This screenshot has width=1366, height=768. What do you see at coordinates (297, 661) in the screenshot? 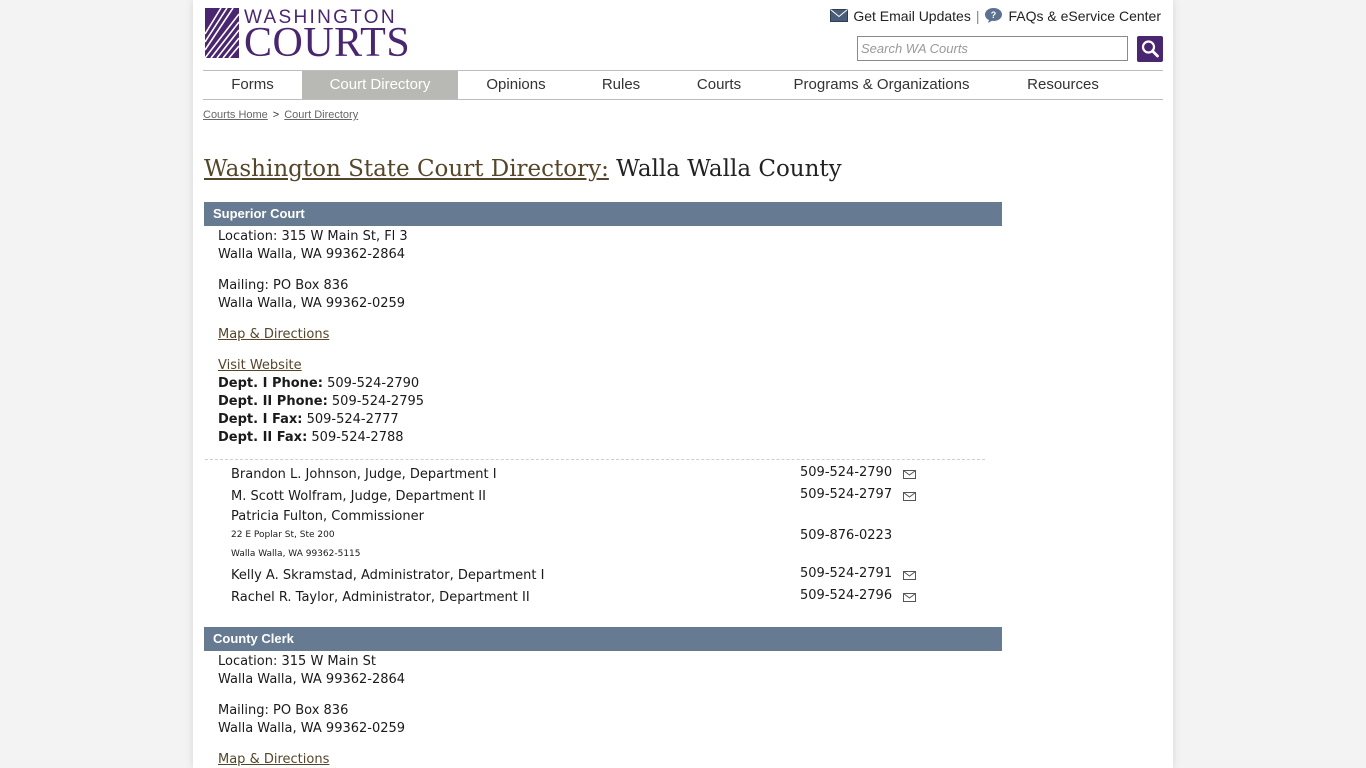
I see `clerk-location-line1: Location: 315 W Main St` at bounding box center [297, 661].